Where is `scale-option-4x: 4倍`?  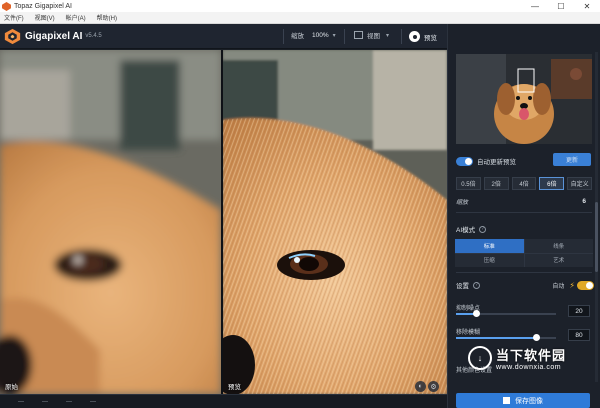 scale-option-4x: 4倍 is located at coordinates (524, 183).